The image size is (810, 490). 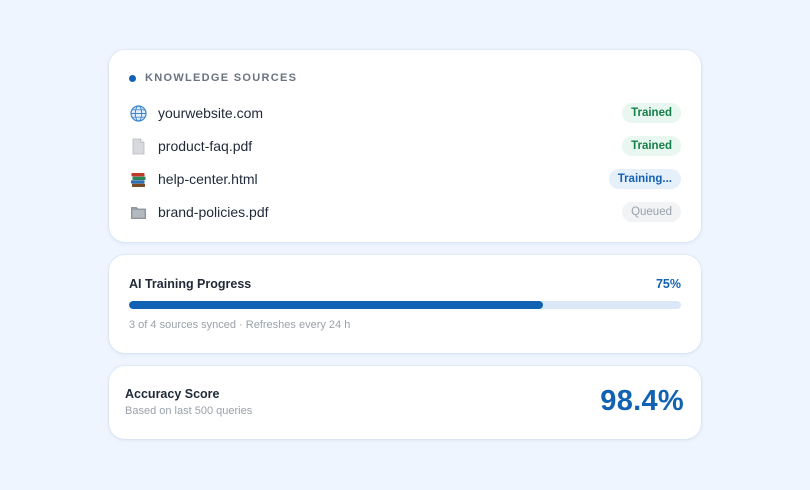 I want to click on source-row-website: yourwebsite.com Trained, so click(x=405, y=113).